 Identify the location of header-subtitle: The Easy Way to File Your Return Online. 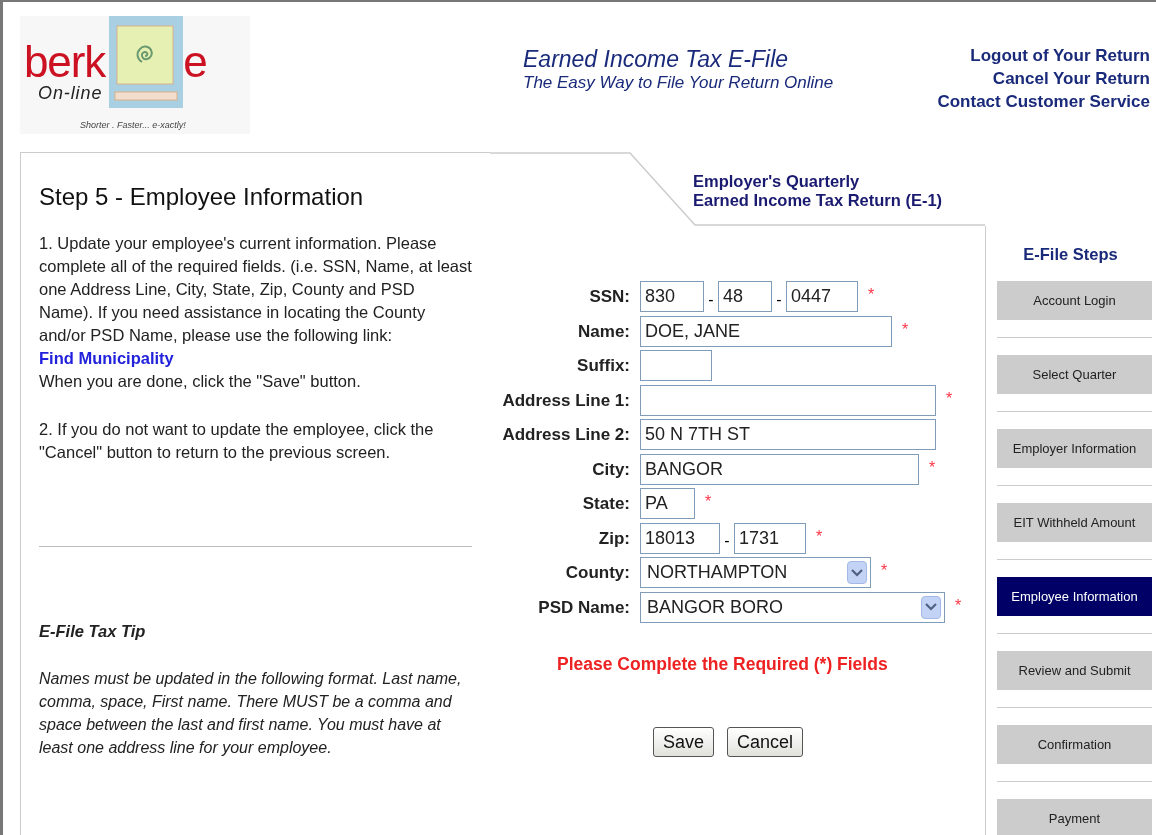
(678, 83).